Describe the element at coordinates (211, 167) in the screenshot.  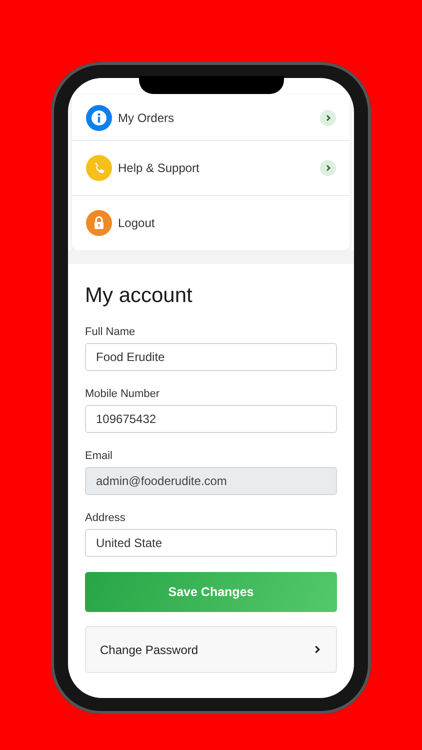
I see `menu-item: Help & Support` at that location.